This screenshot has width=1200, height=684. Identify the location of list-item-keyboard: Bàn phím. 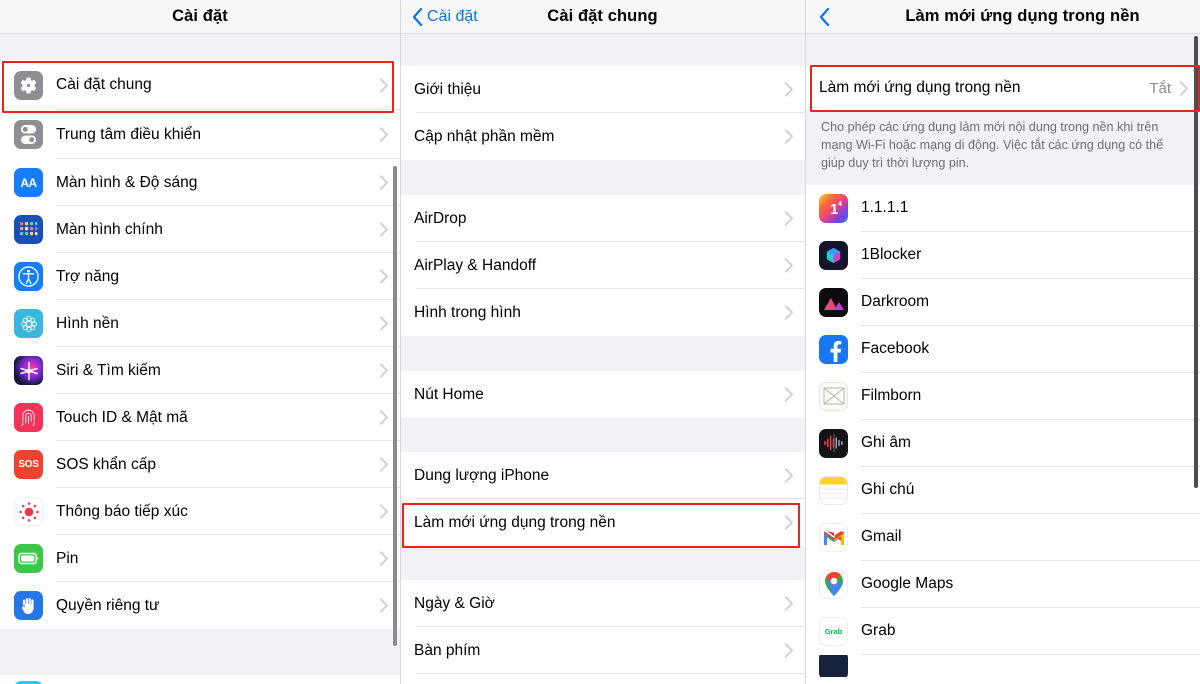
(602, 650).